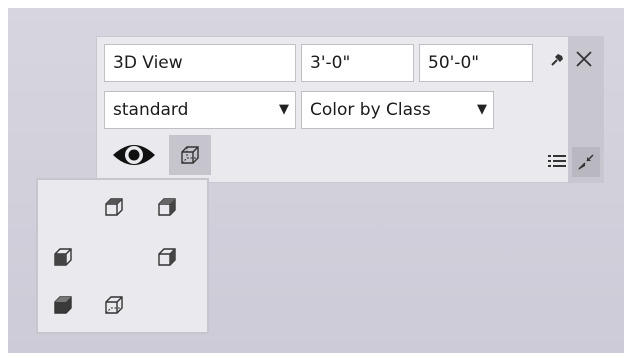 The image size is (631, 361). What do you see at coordinates (114, 305) in the screenshot?
I see `view-bottom-right-icon` at bounding box center [114, 305].